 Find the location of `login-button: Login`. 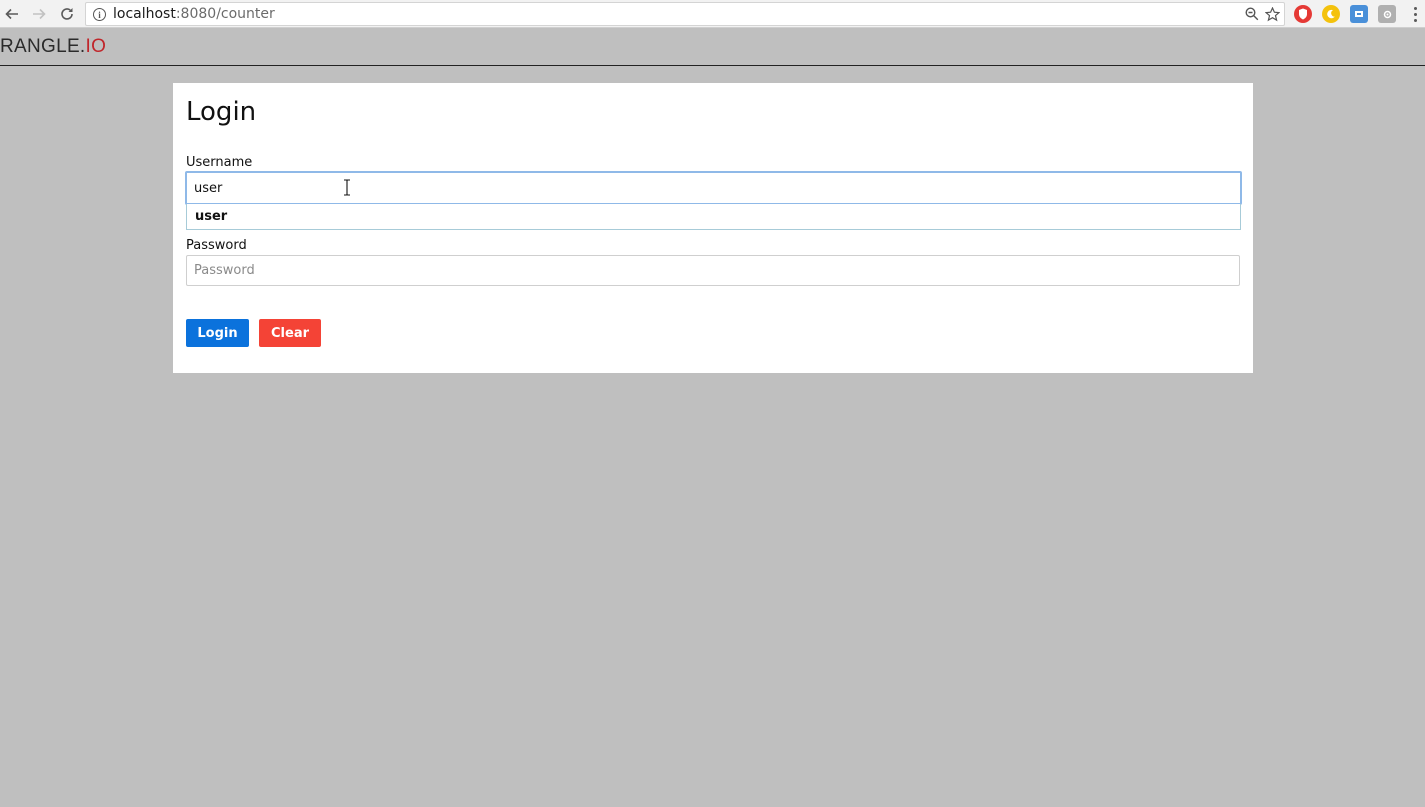

login-button: Login is located at coordinates (217, 333).